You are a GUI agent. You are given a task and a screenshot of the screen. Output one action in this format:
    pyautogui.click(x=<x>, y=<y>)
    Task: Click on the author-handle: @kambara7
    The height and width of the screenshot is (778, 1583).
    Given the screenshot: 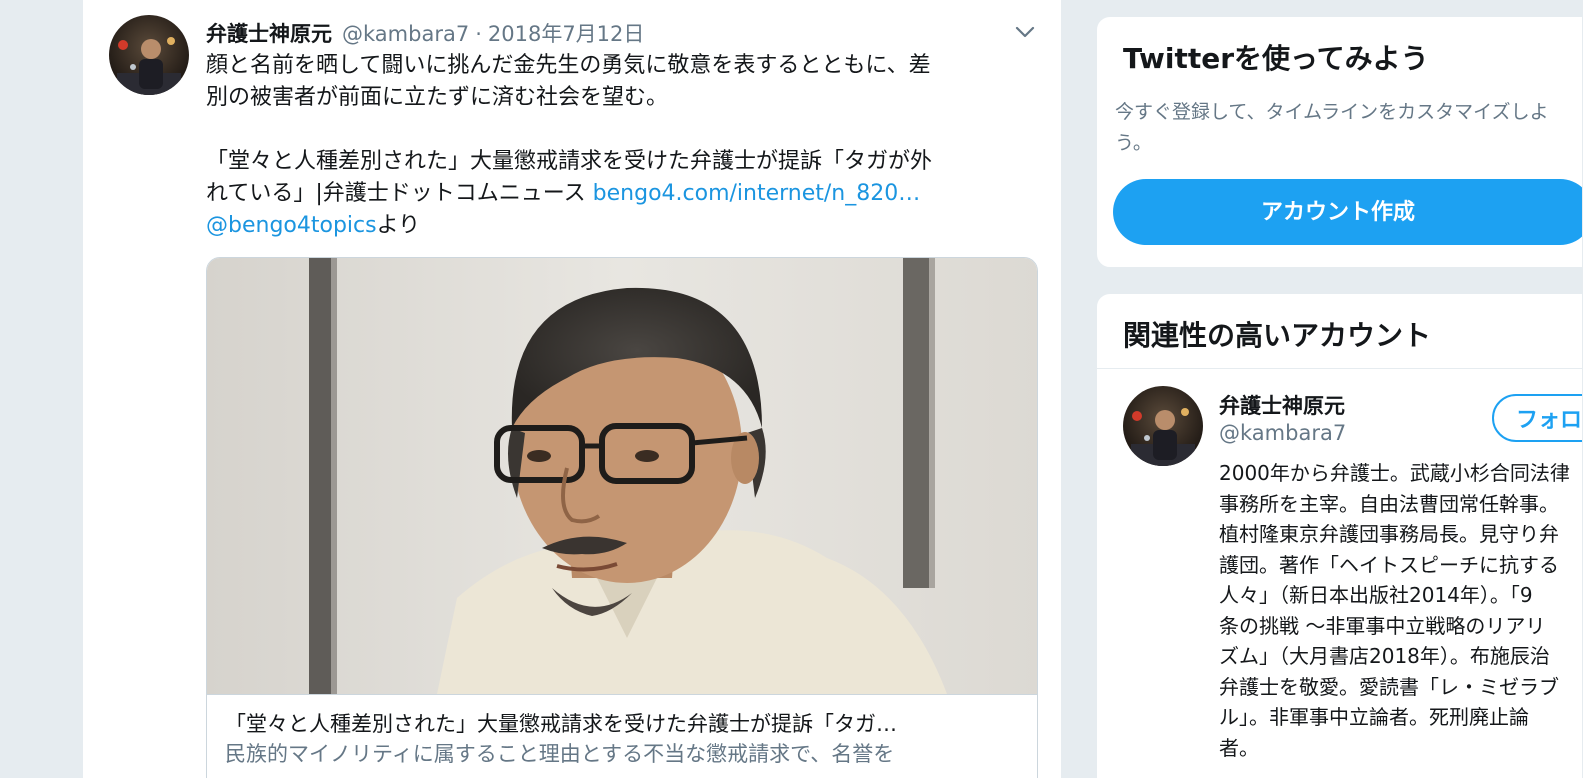 What is the action you would take?
    pyautogui.click(x=405, y=34)
    